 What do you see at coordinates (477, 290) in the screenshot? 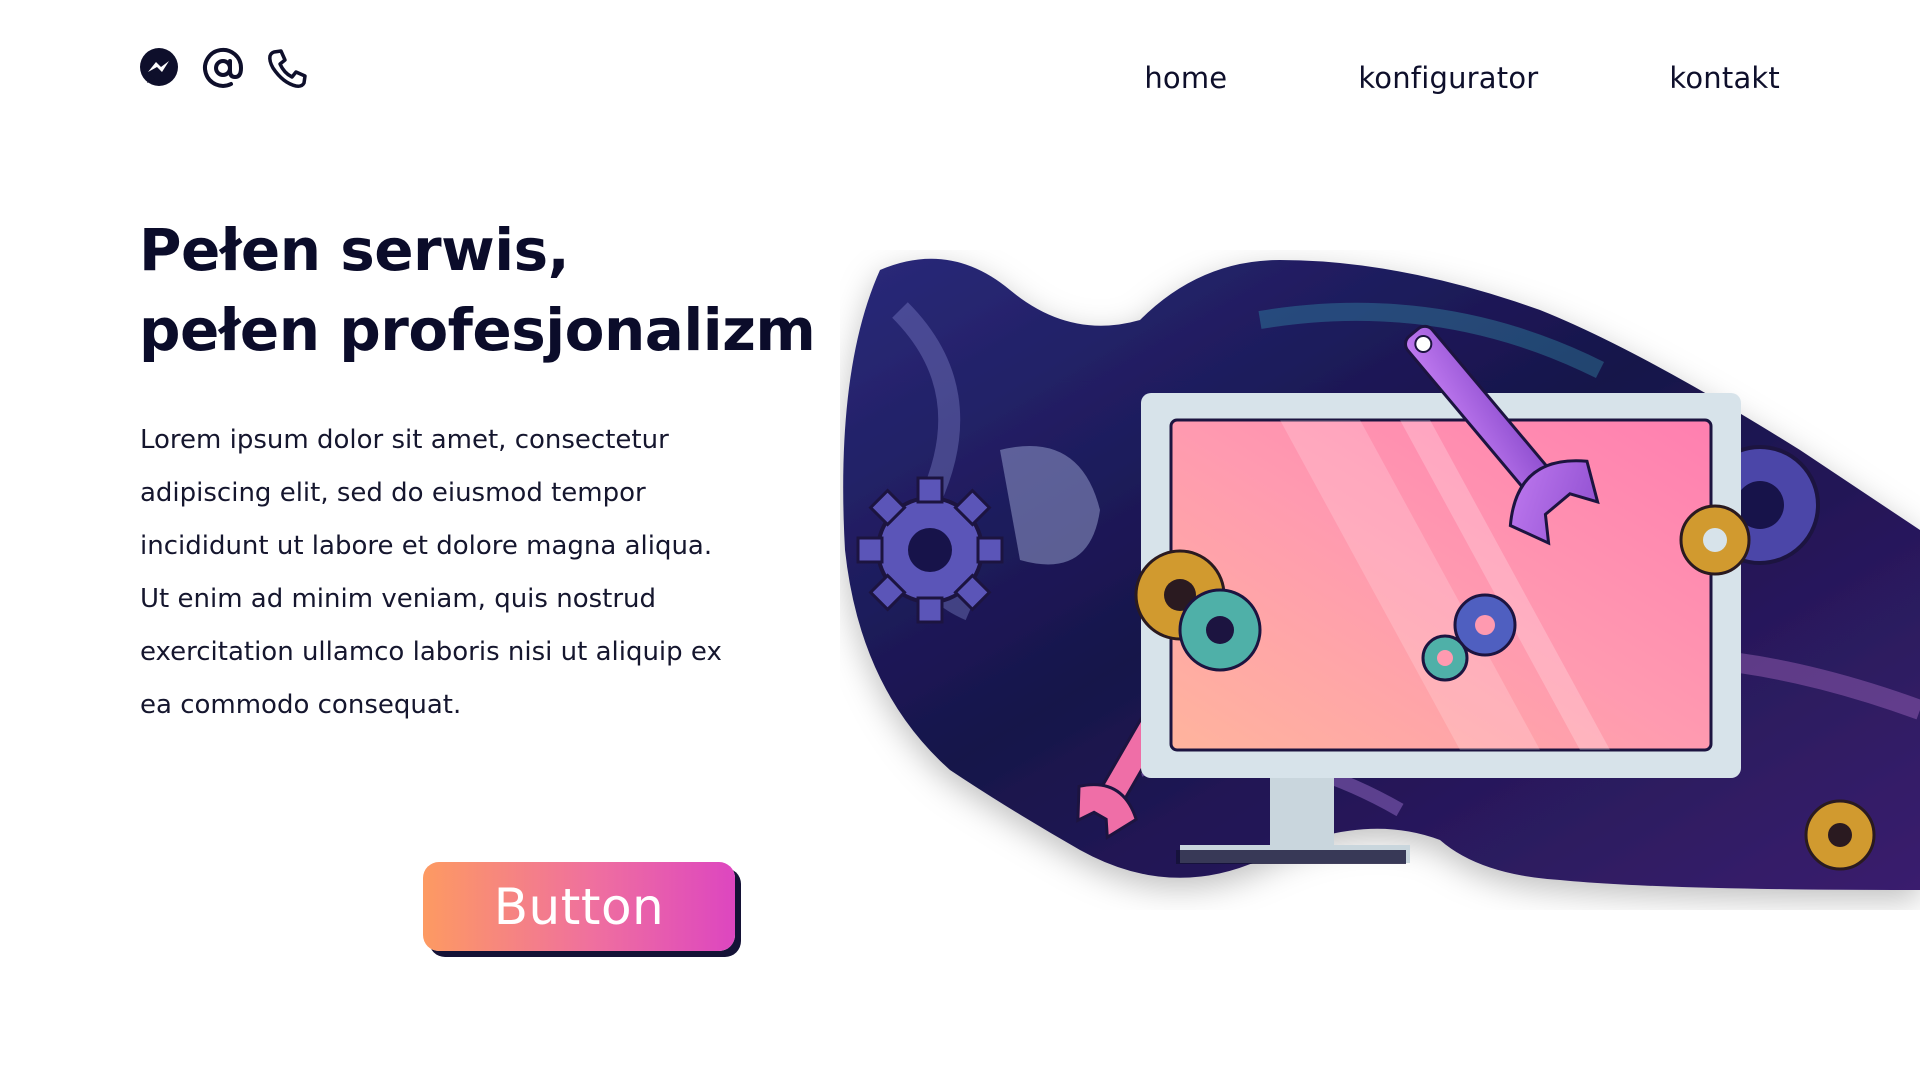
I see `hero-title: Pełen serwis, pełen profesjonalizm` at bounding box center [477, 290].